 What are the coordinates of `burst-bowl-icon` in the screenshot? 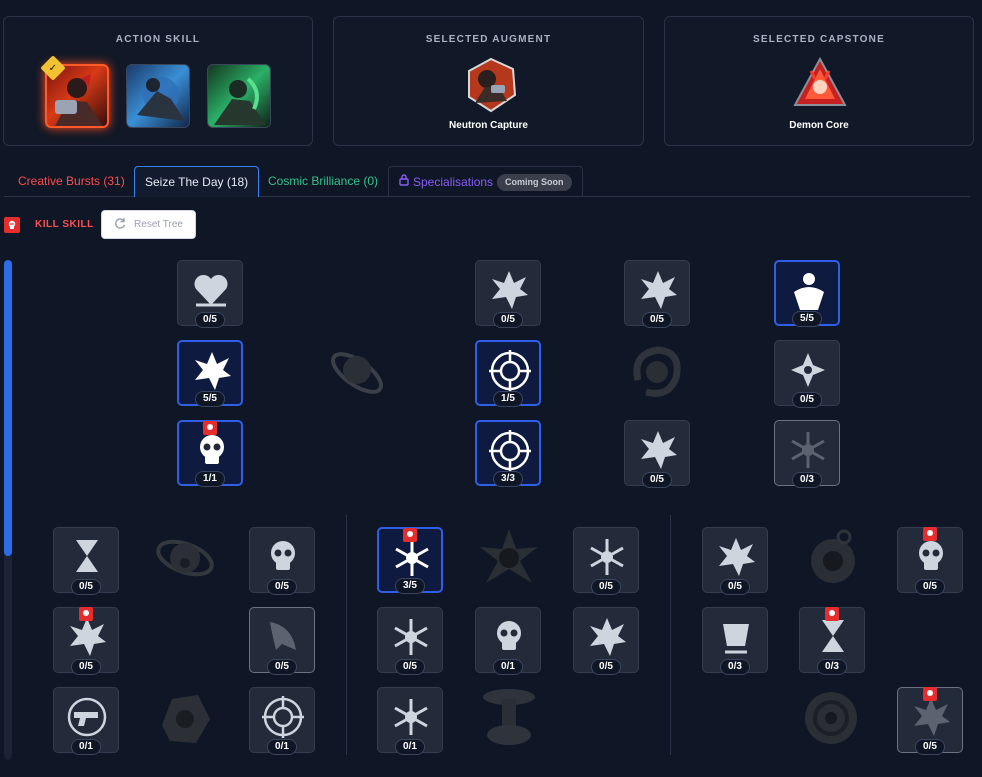 It's located at (736, 638).